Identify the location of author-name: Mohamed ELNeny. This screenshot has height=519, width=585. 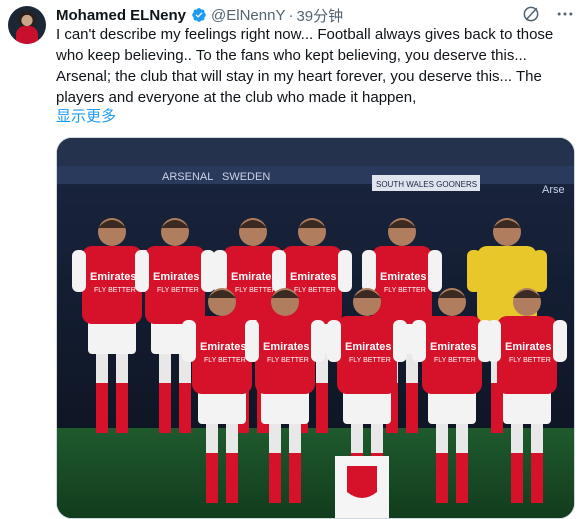
(121, 15).